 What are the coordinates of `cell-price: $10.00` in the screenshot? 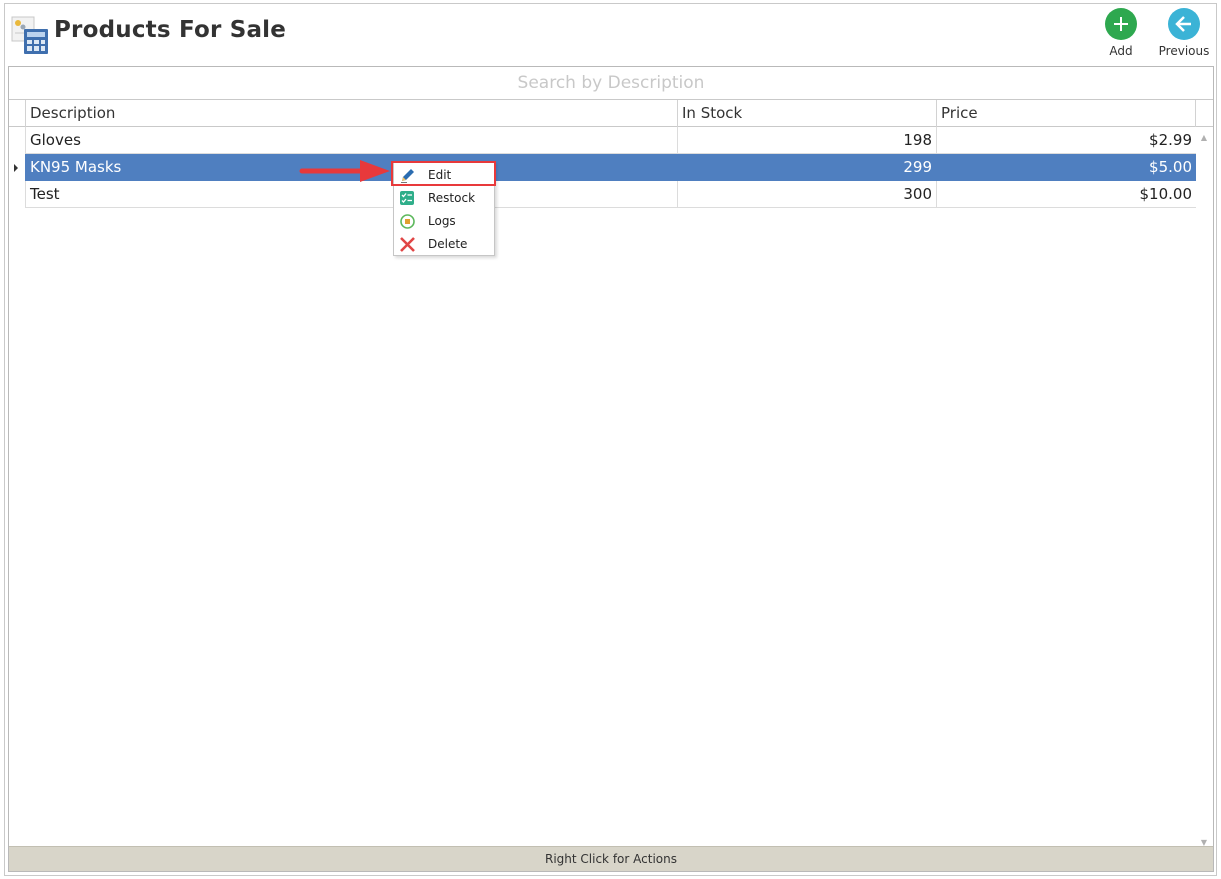 It's located at (1066, 194).